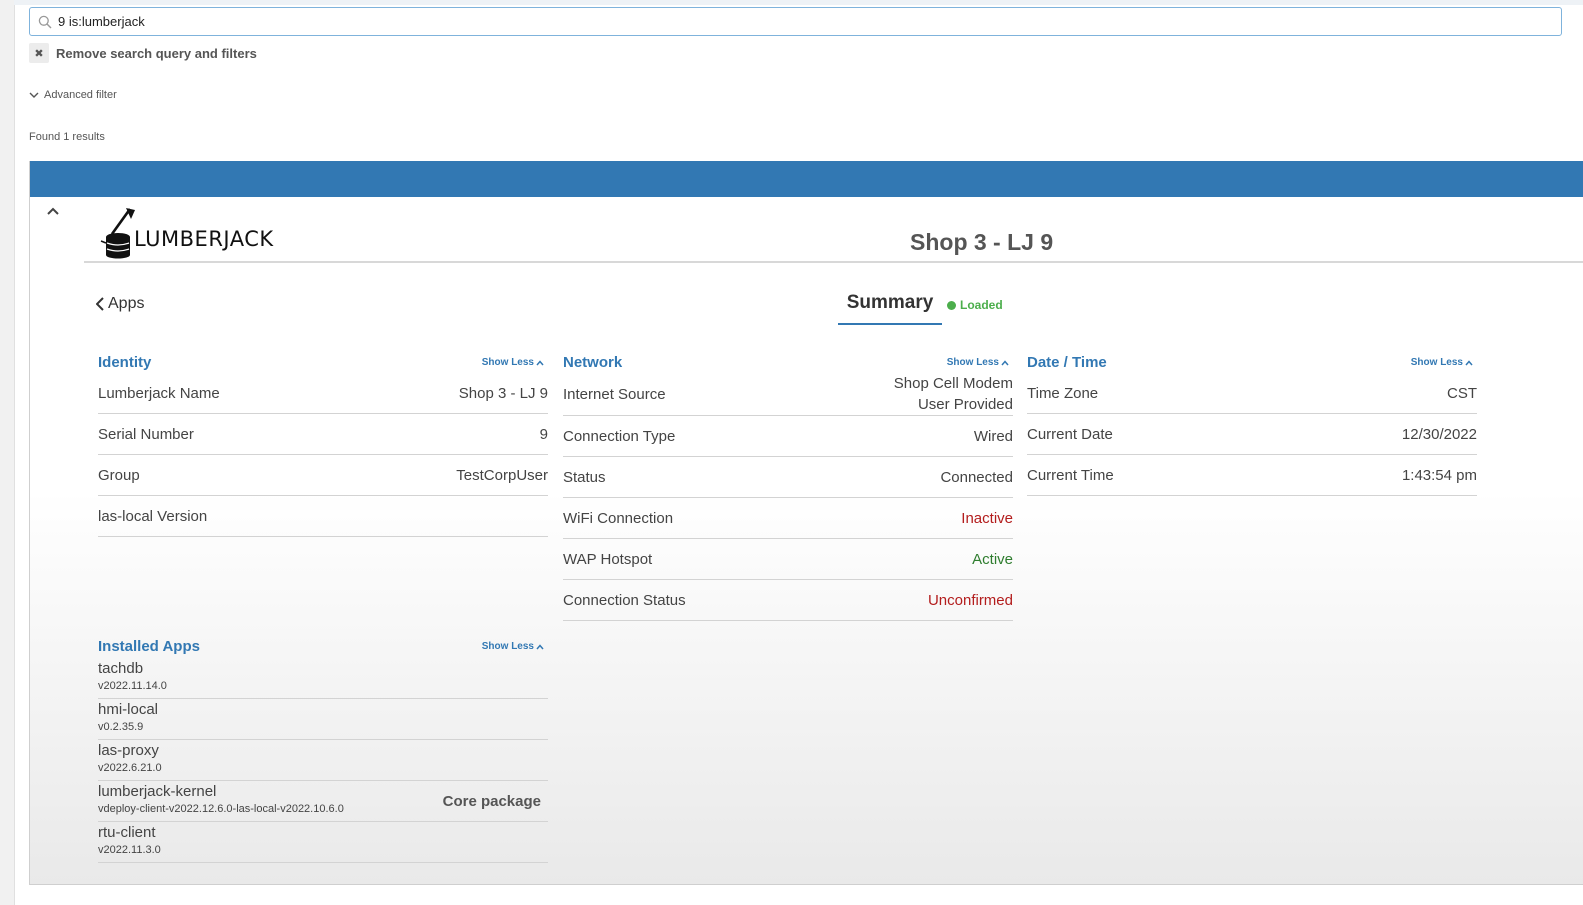  Describe the element at coordinates (491, 801) in the screenshot. I see `core-package-tag: Core package` at that location.